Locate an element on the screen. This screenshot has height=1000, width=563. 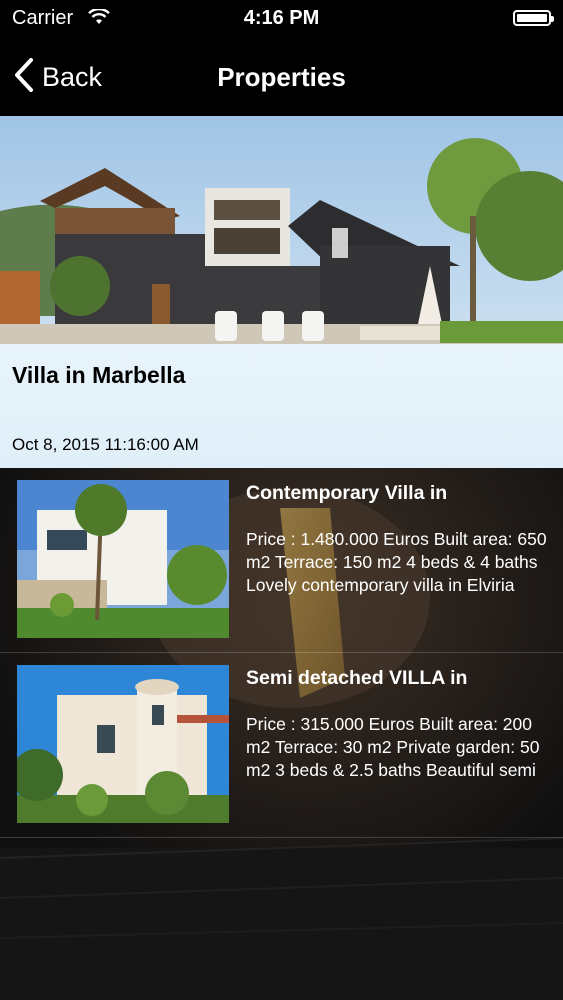
status-bar: Carrier 4:16 PM is located at coordinates (281, 18).